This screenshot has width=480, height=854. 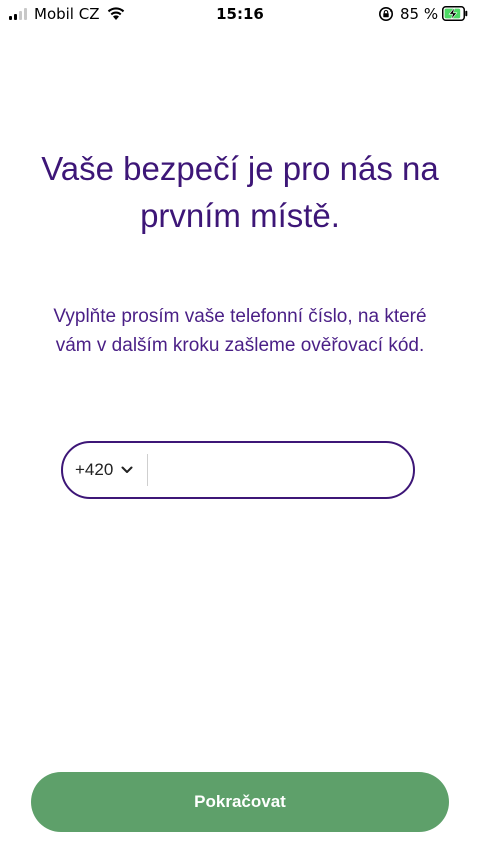 I want to click on continue-button: Pokračovat, so click(x=240, y=802).